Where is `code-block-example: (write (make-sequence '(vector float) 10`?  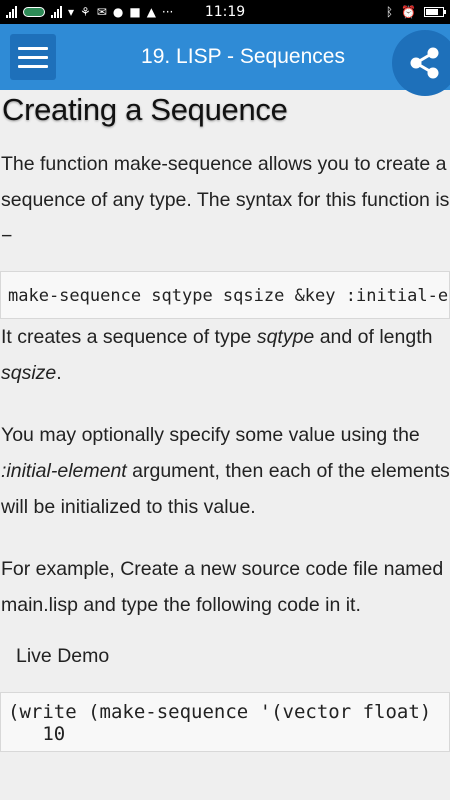
code-block-example: (write (make-sequence '(vector float) 10 is located at coordinates (225, 722).